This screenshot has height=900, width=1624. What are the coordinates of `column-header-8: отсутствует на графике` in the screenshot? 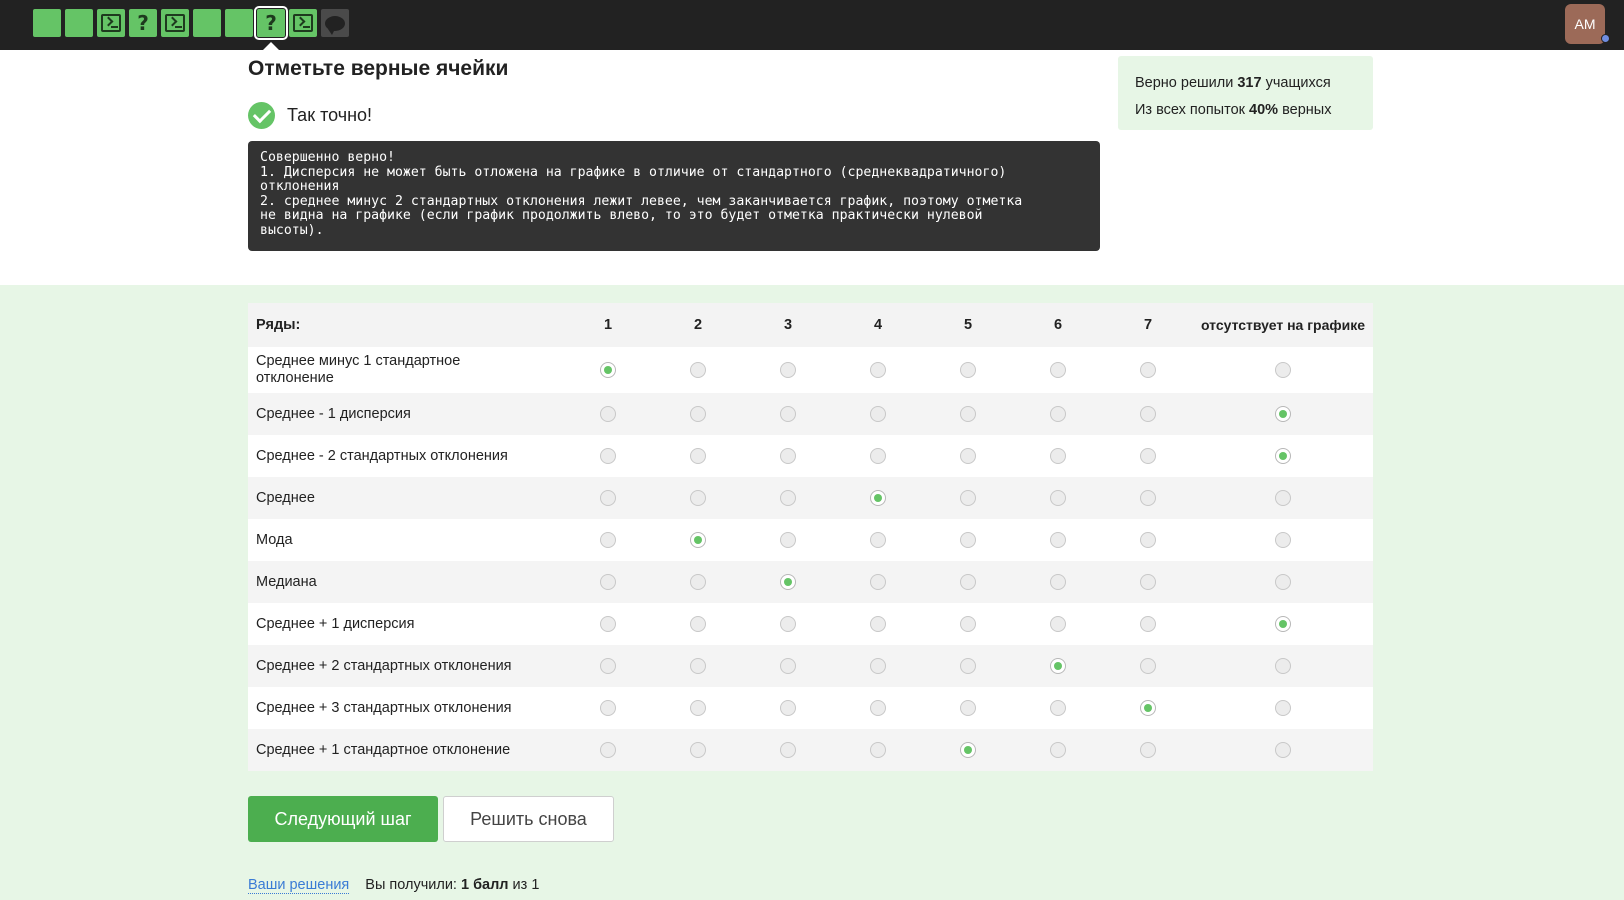 It's located at (1283, 325).